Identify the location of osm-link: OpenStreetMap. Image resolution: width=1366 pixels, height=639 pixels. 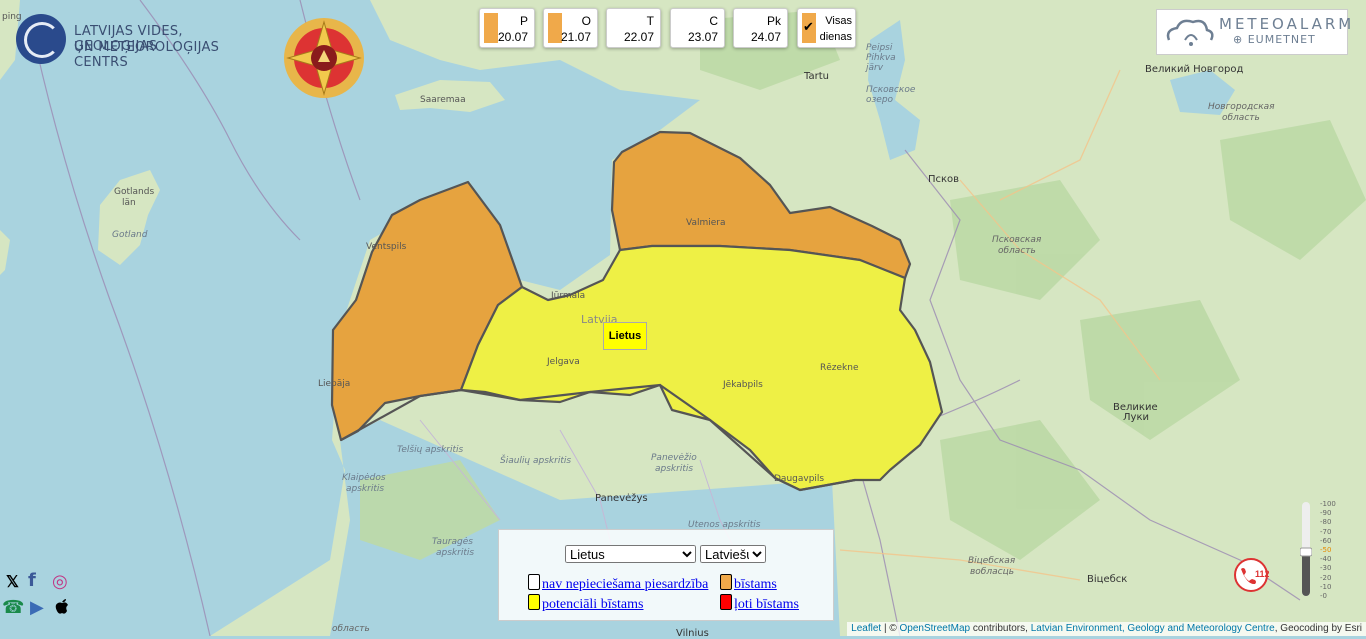
(935, 628).